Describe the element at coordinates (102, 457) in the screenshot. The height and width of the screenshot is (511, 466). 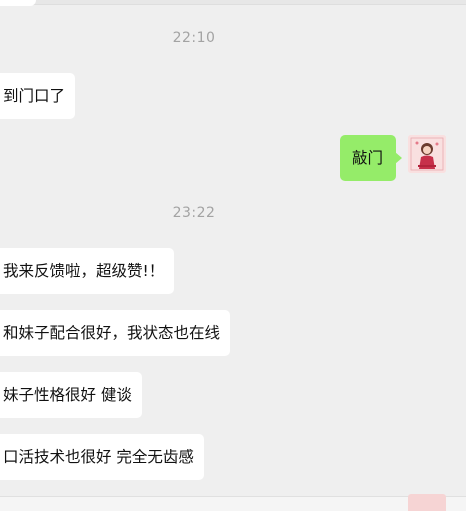
I see `incoming-message: 口活技术也很好 完全无齿感` at that location.